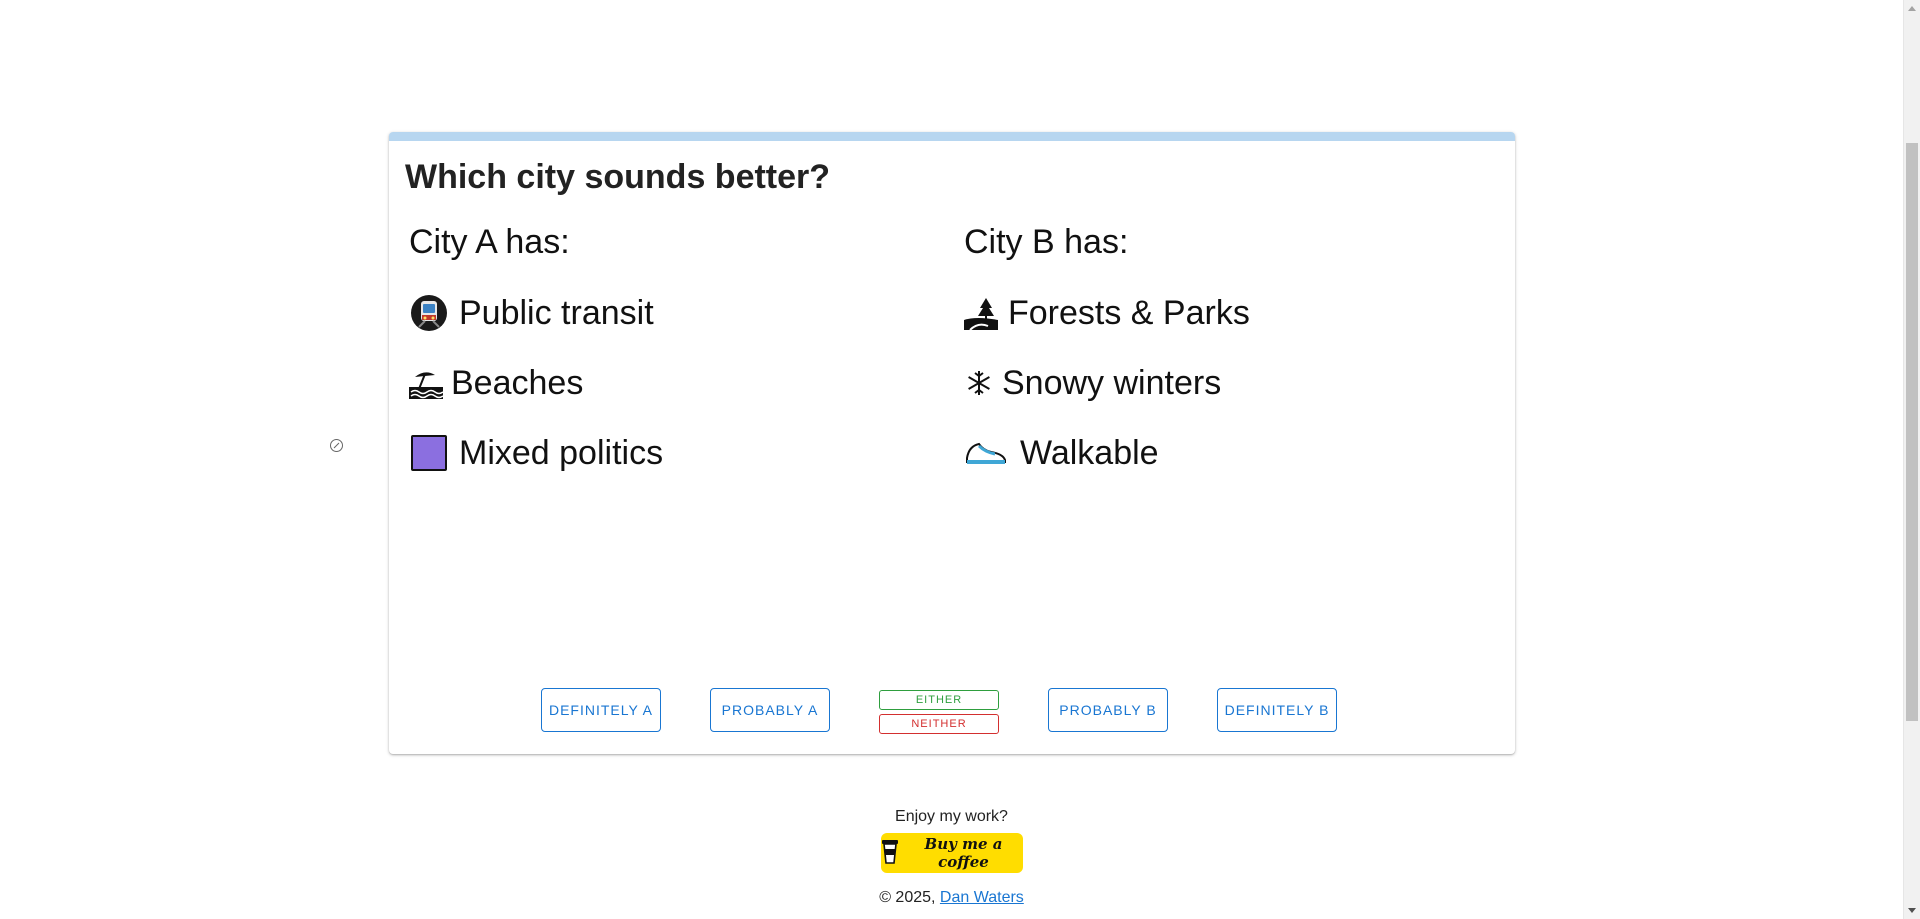  Describe the element at coordinates (429, 453) in the screenshot. I see `purple-square-icon` at that location.